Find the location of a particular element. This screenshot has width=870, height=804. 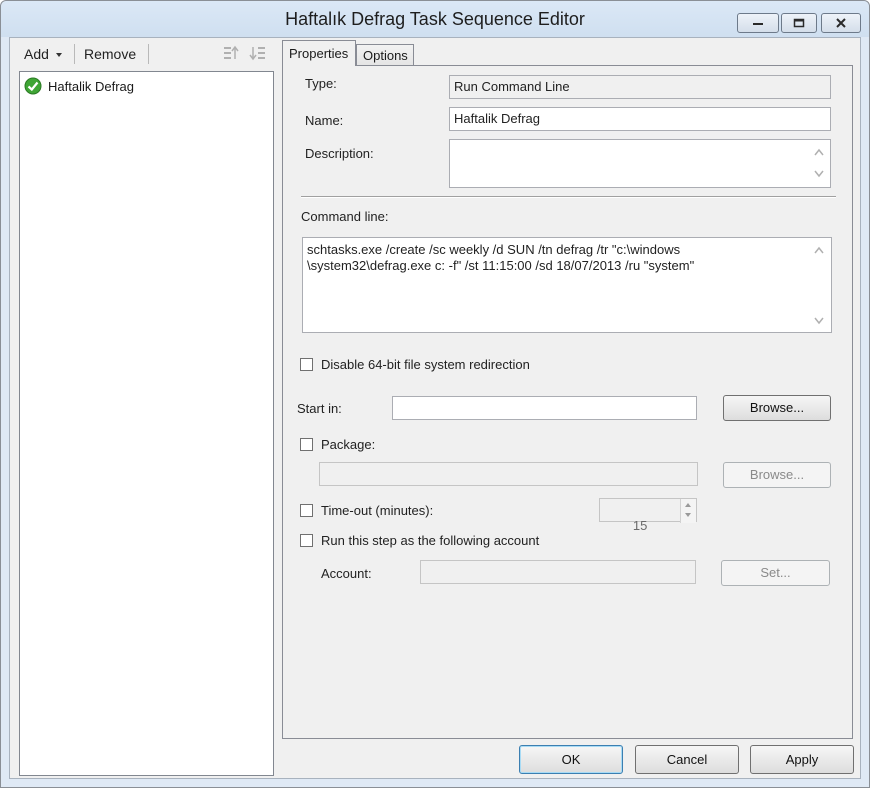

disable-redirection-label: Disable 64-bit file system redirection is located at coordinates (425, 364).